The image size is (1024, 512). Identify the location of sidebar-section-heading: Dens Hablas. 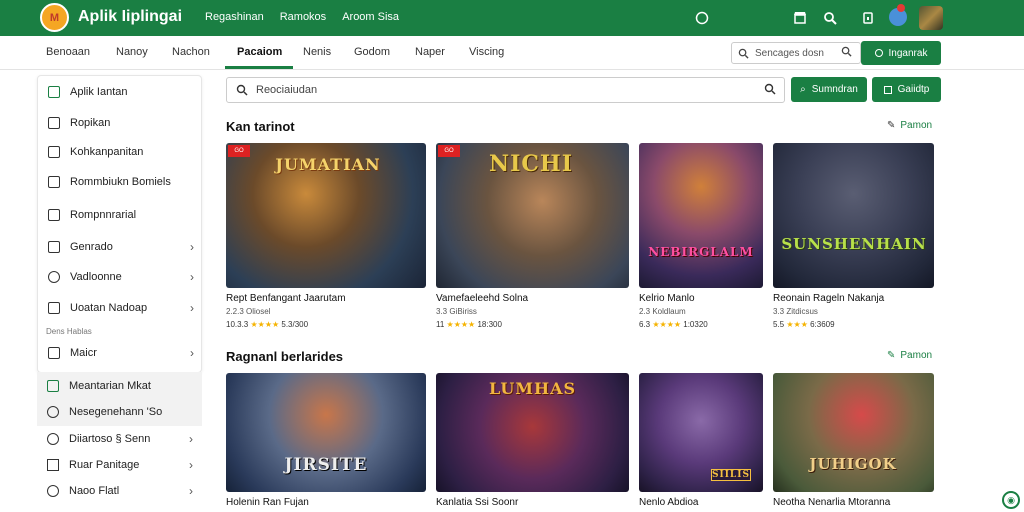
(69, 331).